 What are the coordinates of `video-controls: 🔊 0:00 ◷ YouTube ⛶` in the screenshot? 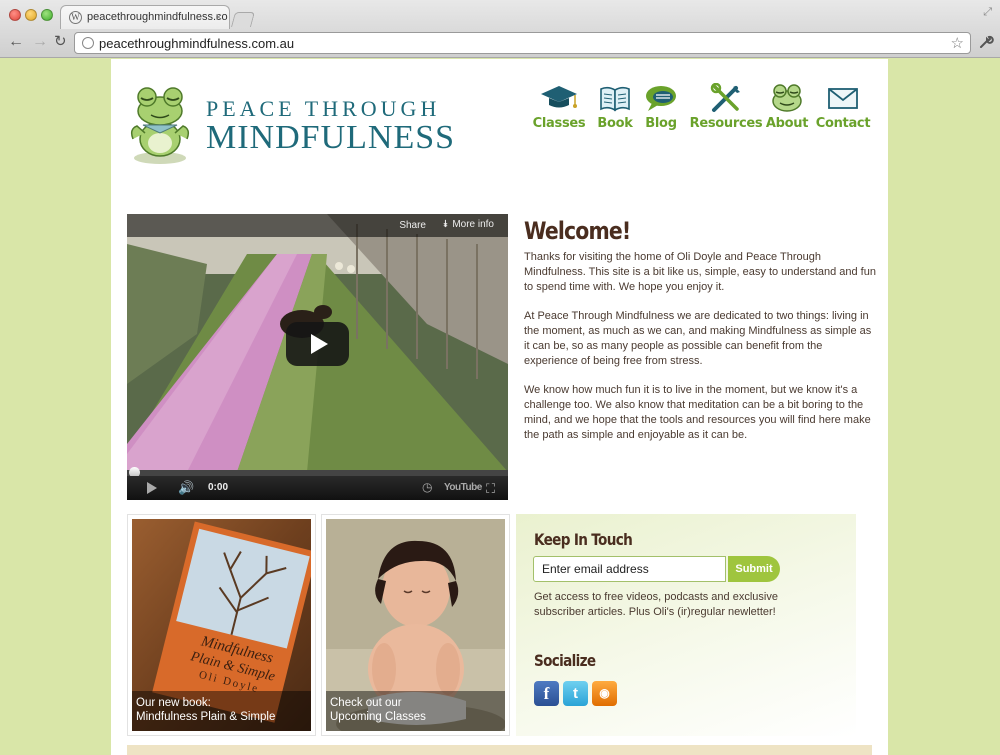 It's located at (317, 488).